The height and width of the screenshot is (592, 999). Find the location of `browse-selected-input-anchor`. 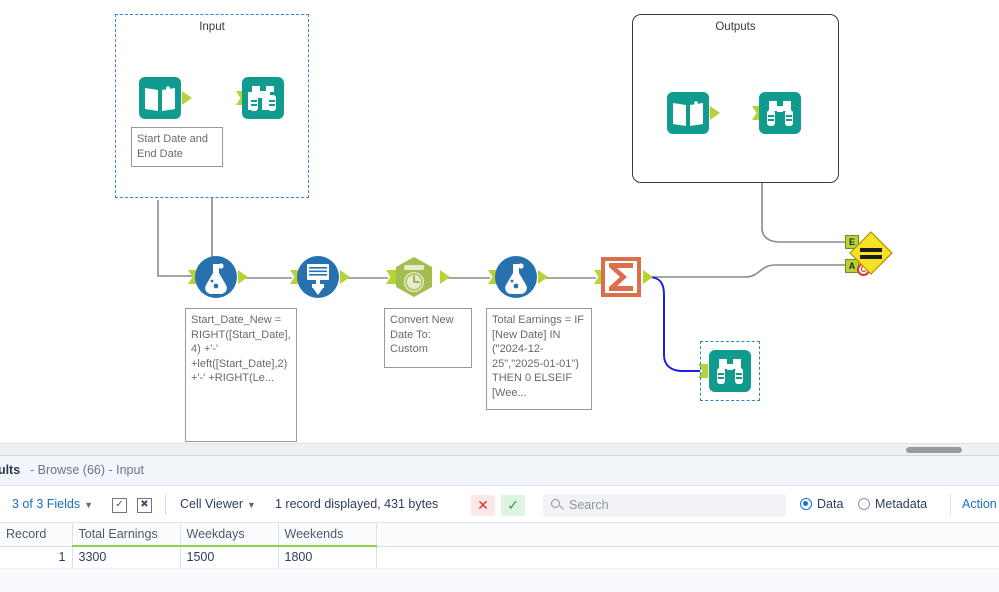

browse-selected-input-anchor is located at coordinates (703, 371).